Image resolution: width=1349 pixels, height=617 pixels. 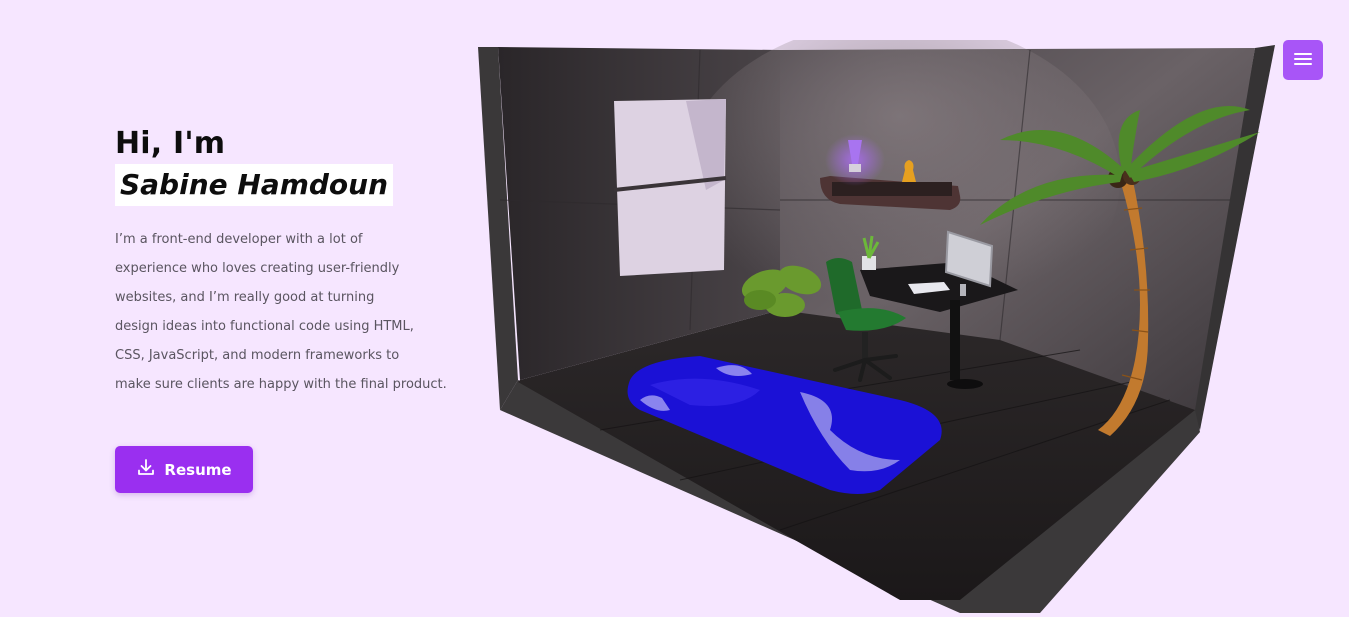 What do you see at coordinates (146, 469) in the screenshot?
I see `download-icon` at bounding box center [146, 469].